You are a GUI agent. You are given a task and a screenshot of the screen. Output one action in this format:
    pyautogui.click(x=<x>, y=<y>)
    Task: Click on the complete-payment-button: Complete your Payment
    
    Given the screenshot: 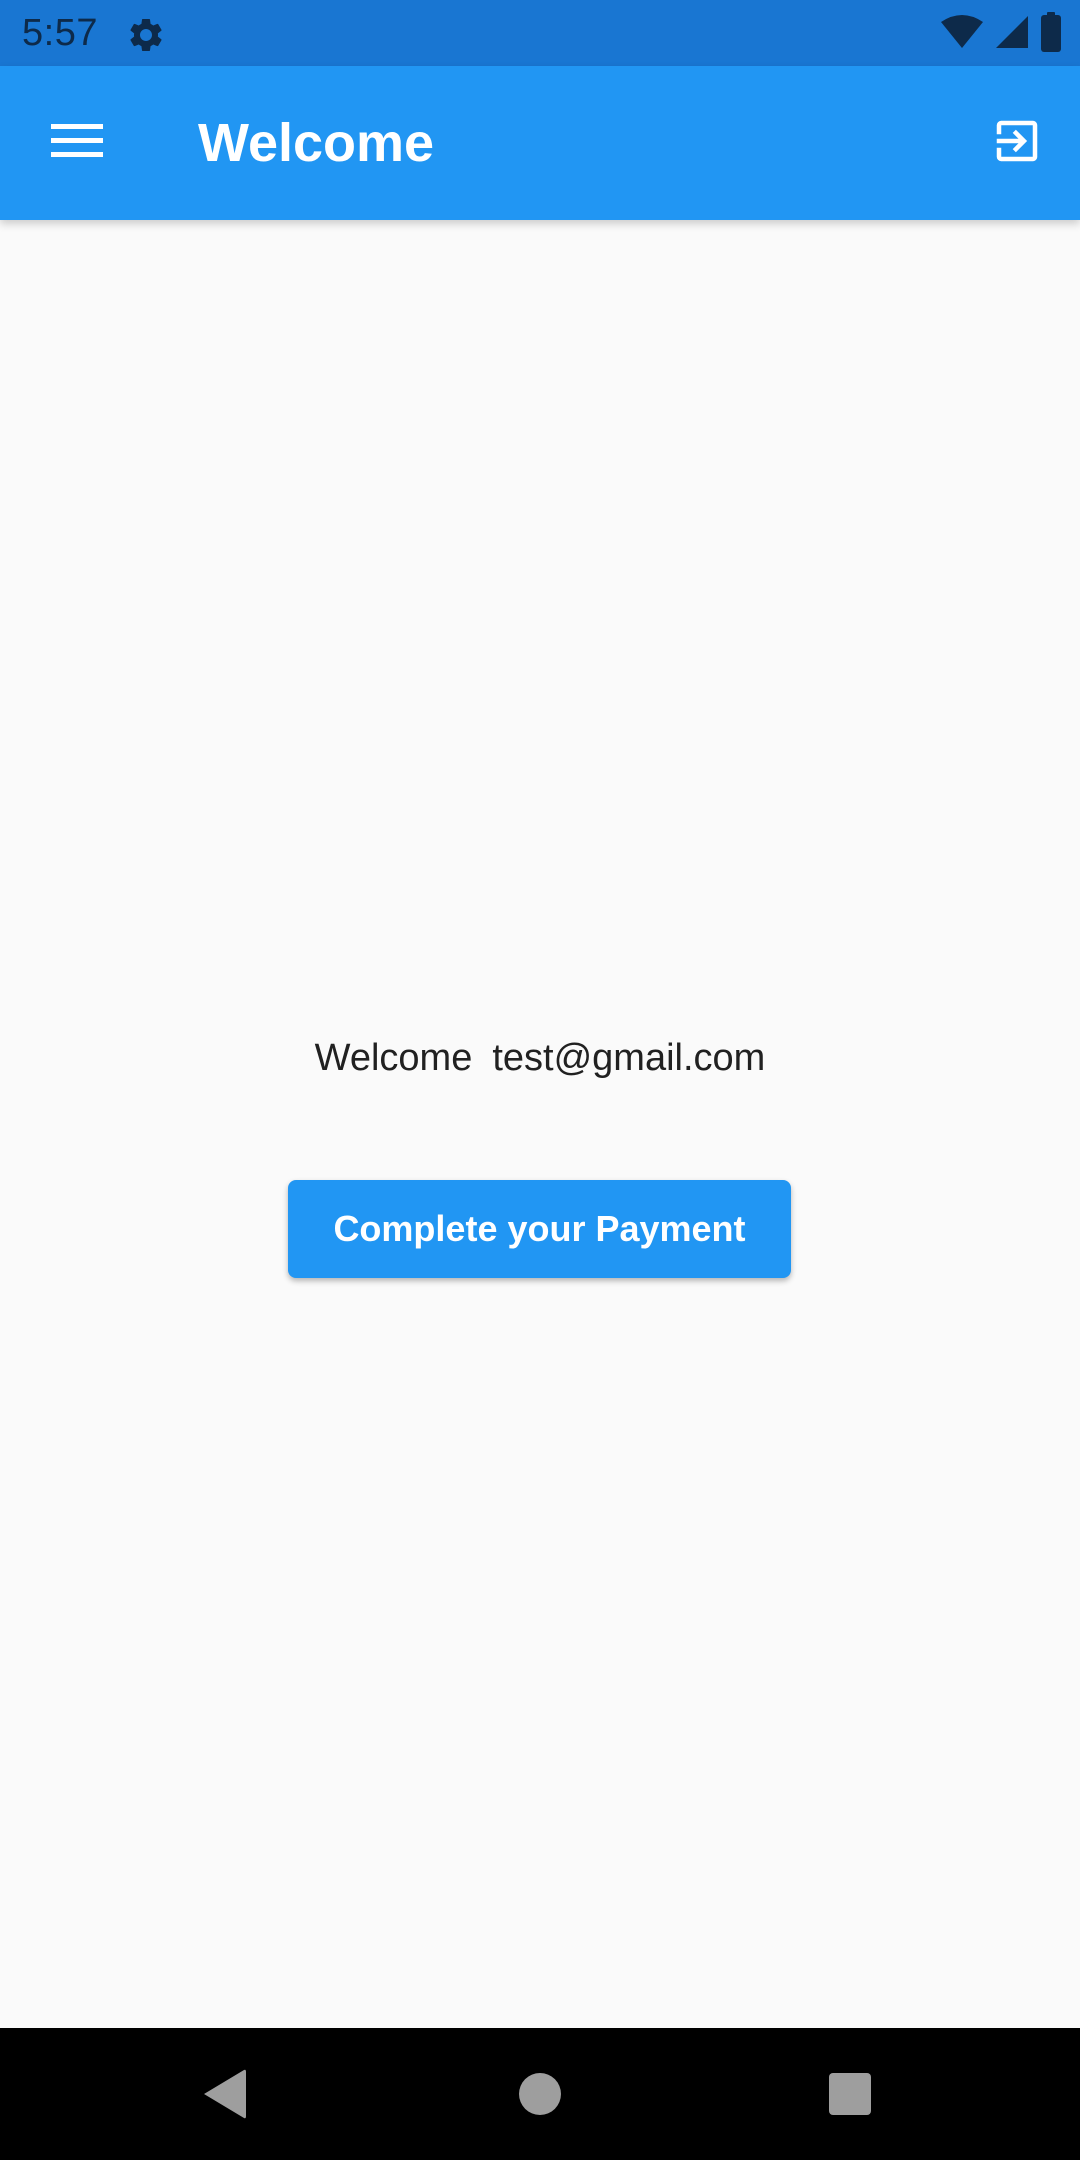 What is the action you would take?
    pyautogui.click(x=539, y=1229)
    